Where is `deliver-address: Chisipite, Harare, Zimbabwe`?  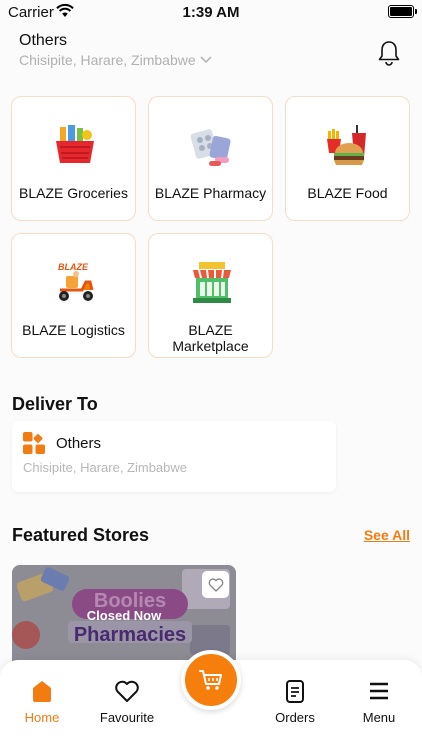 deliver-address: Chisipite, Harare, Zimbabwe is located at coordinates (105, 467).